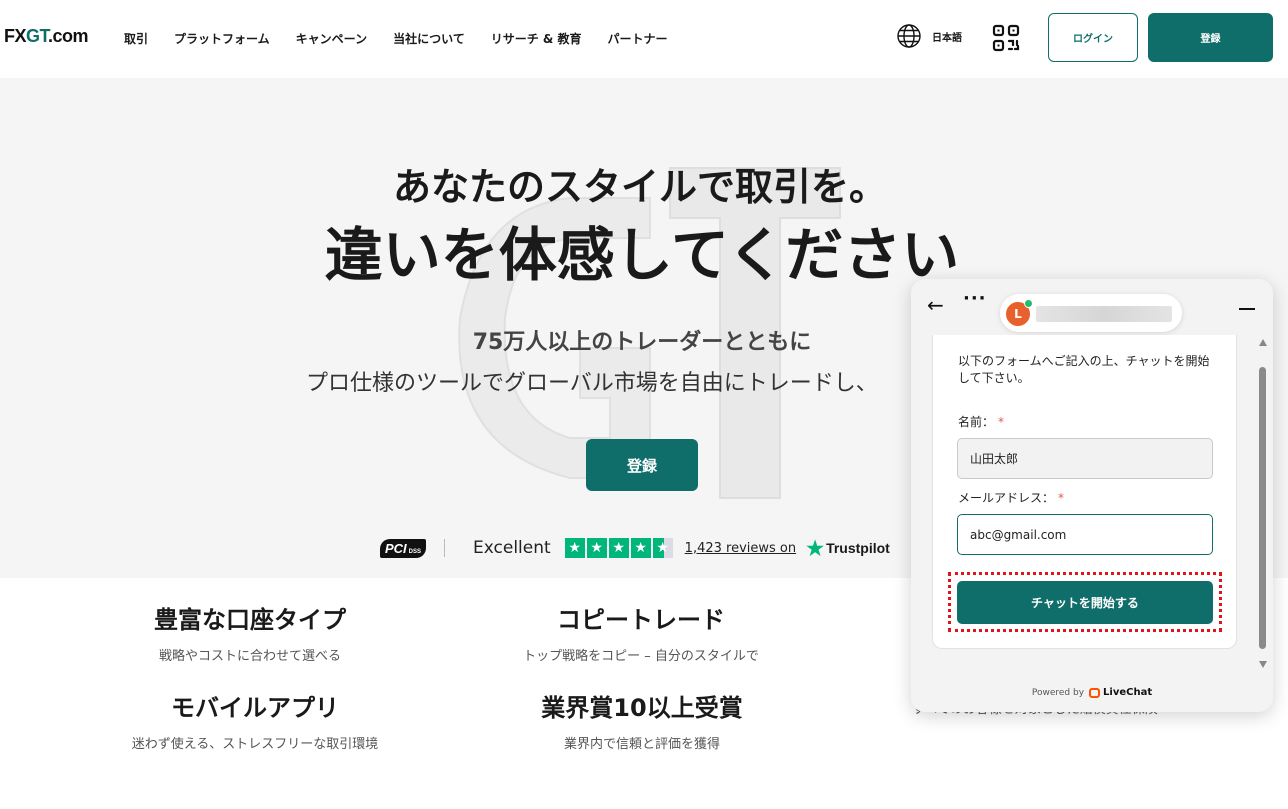 This screenshot has width=1288, height=809. What do you see at coordinates (592, 383) in the screenshot?
I see `hero-subtitle-line2: プロ仕様のツールでグローバル市場を自由にトレードし、` at bounding box center [592, 383].